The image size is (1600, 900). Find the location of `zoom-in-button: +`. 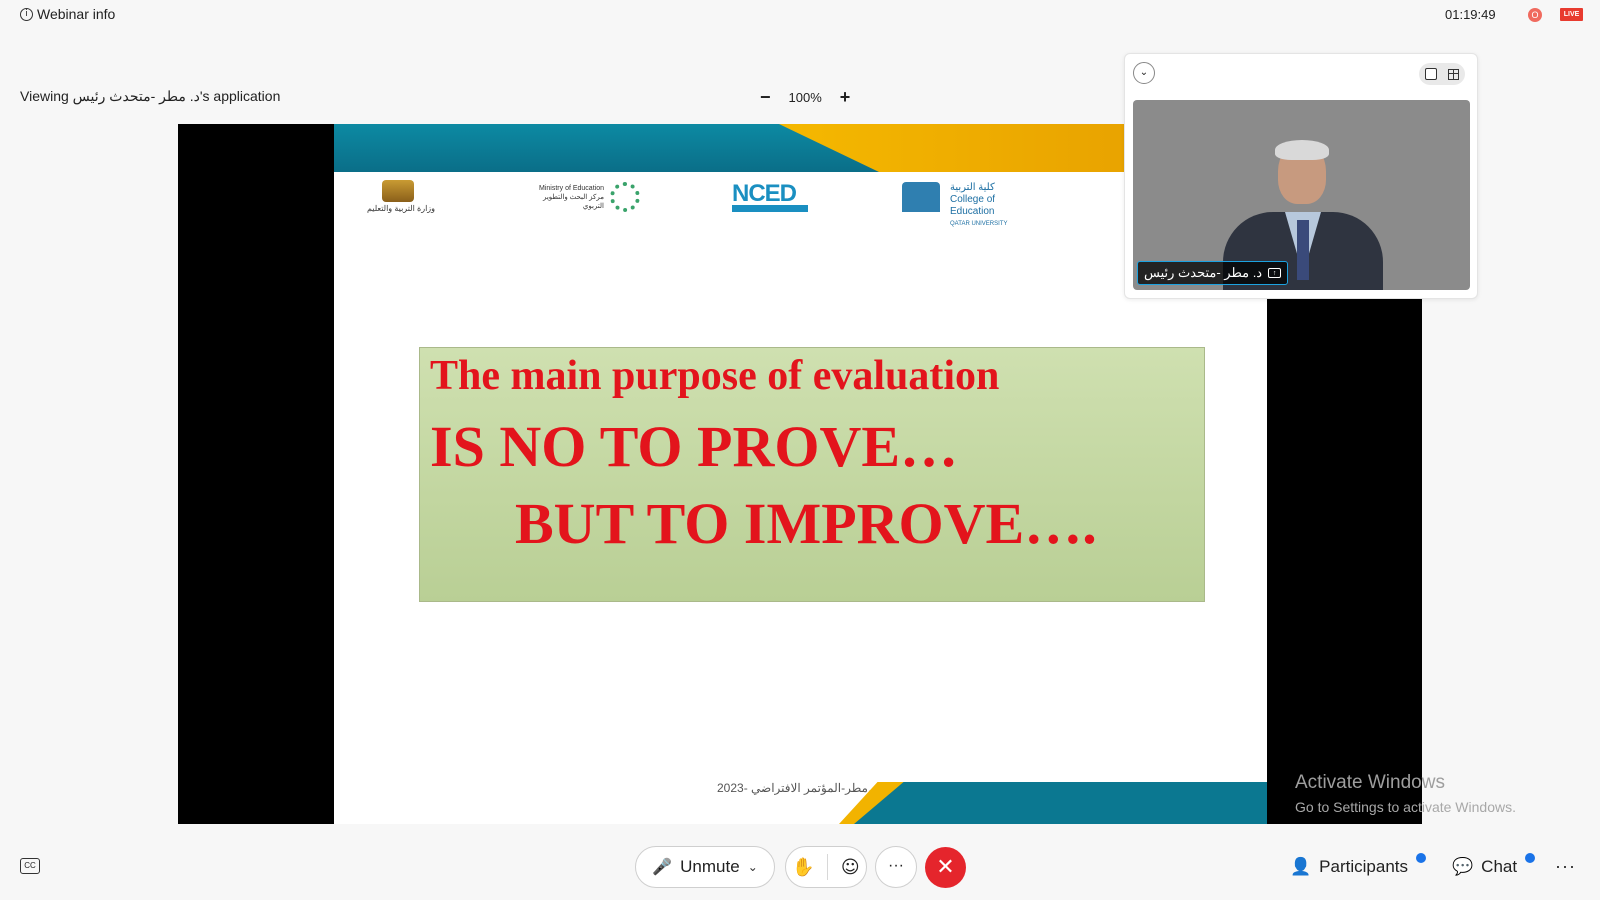

zoom-in-button: + is located at coordinates (845, 97).